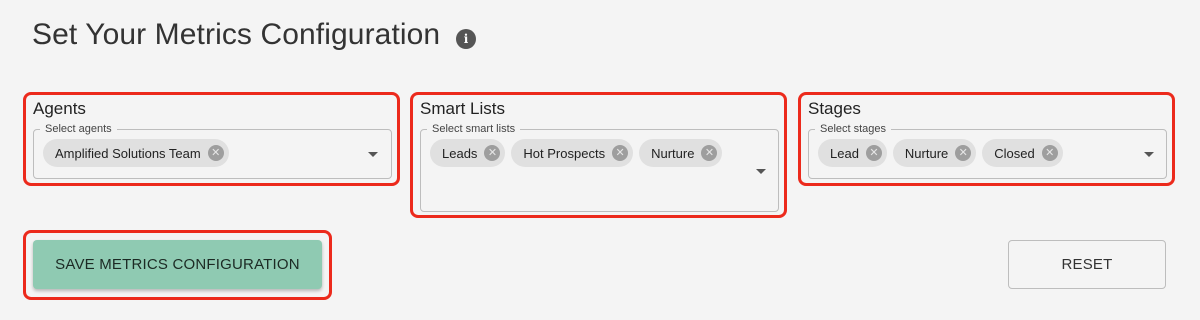  What do you see at coordinates (1014, 153) in the screenshot?
I see `chip-label: Closed` at bounding box center [1014, 153].